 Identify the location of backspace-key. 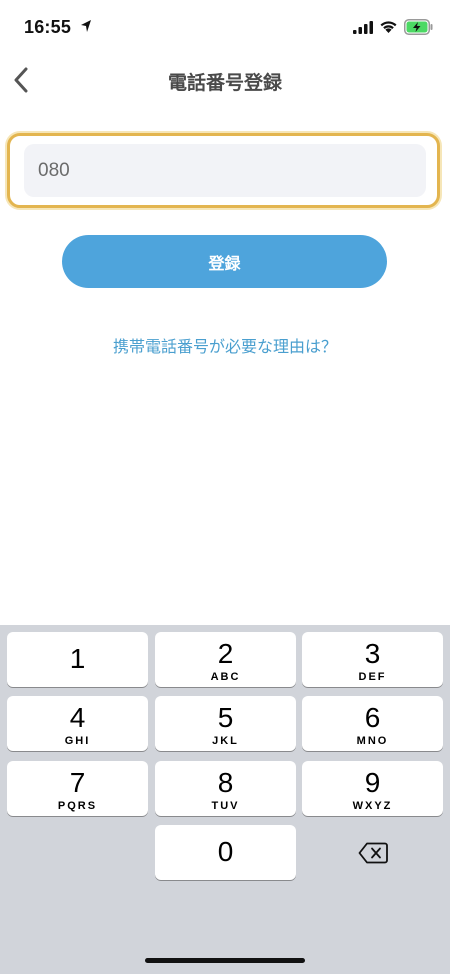
(372, 852).